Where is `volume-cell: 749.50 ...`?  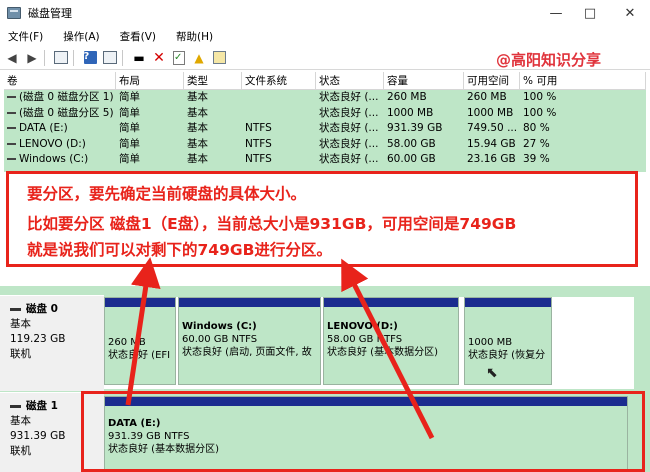 volume-cell: 749.50 ... is located at coordinates (492, 129).